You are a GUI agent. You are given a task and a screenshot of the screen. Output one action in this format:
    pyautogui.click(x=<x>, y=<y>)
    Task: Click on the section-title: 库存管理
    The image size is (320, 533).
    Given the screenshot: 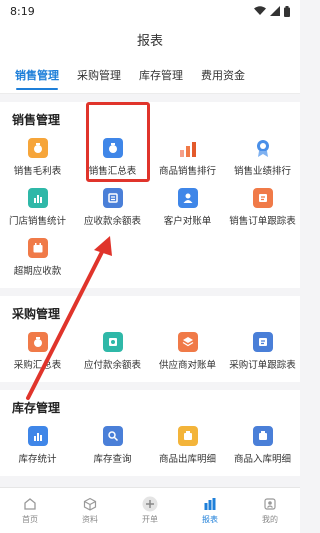 What is the action you would take?
    pyautogui.click(x=36, y=408)
    